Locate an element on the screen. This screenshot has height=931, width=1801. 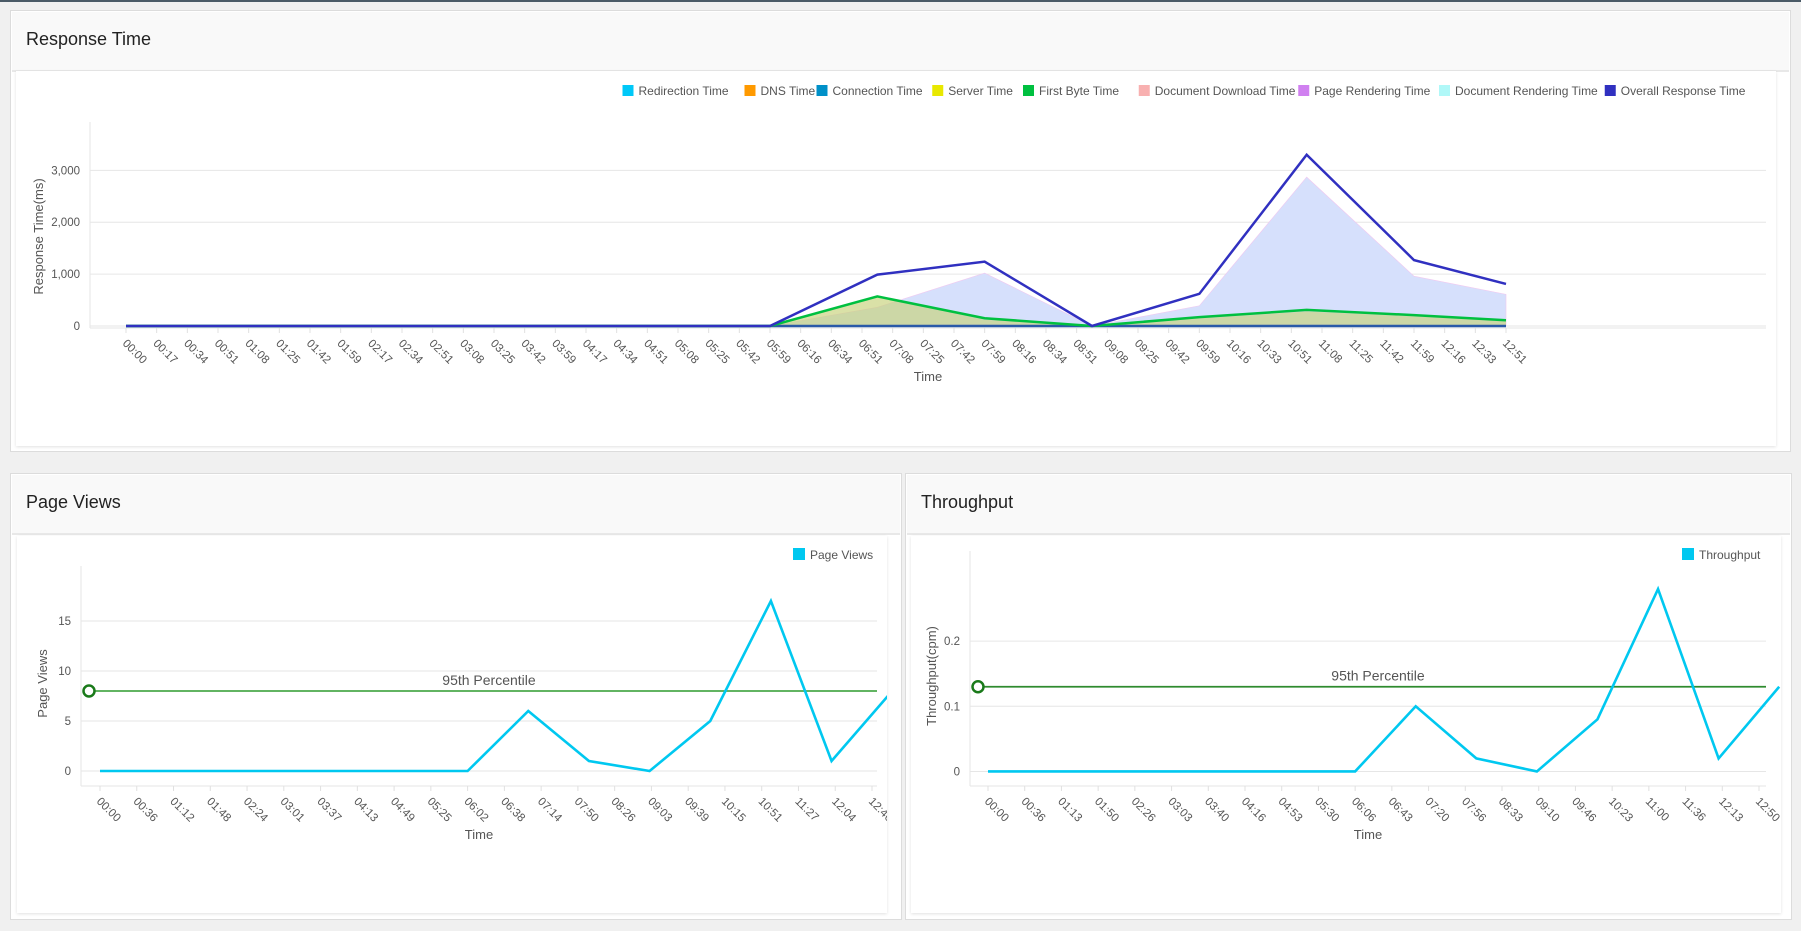
x-tick-label: 12:33 is located at coordinates (1483, 352).